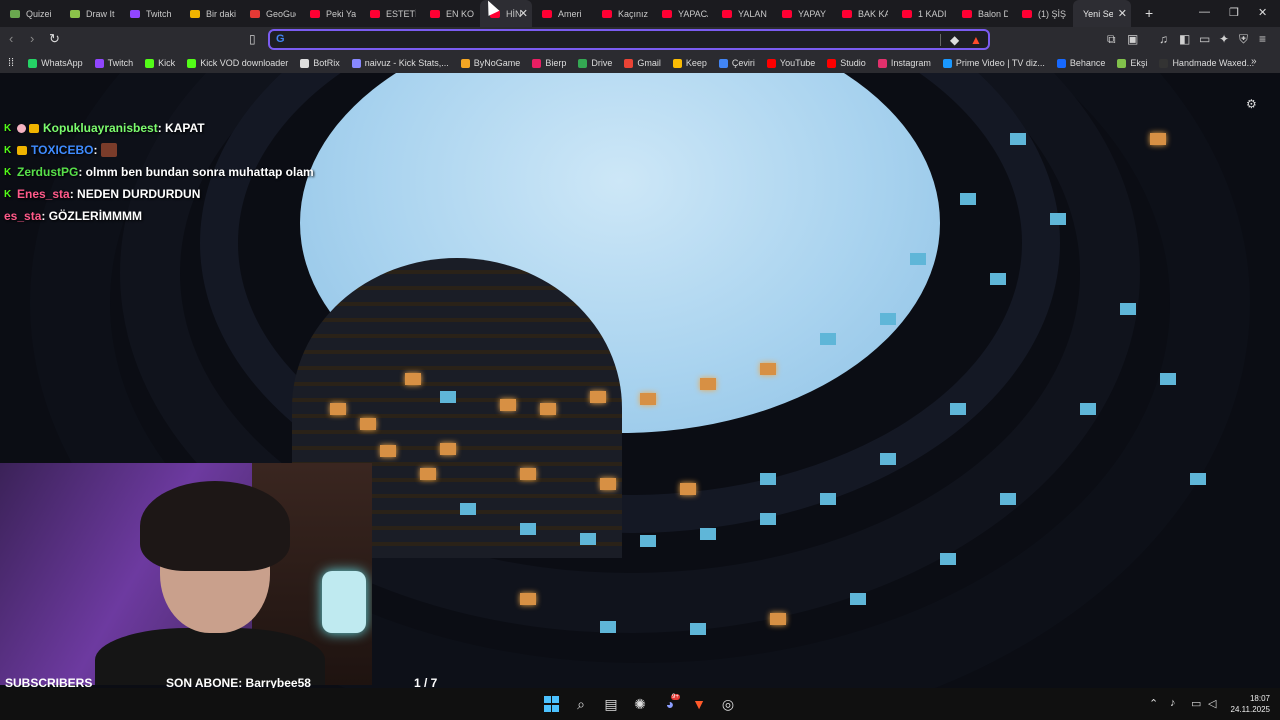 The height and width of the screenshot is (720, 1280). Describe the element at coordinates (802, 13) in the screenshot. I see `tab-13: YAPAY` at that location.